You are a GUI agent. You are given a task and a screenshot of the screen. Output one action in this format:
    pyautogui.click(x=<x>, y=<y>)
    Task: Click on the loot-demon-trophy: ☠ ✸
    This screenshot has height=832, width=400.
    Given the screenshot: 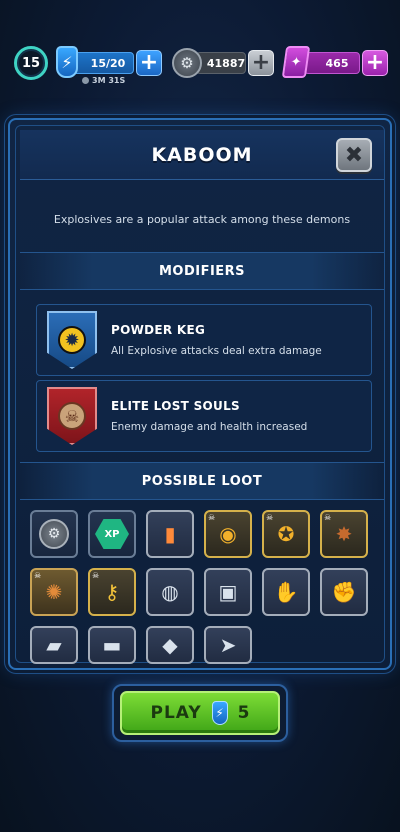 What is the action you would take?
    pyautogui.click(x=344, y=534)
    